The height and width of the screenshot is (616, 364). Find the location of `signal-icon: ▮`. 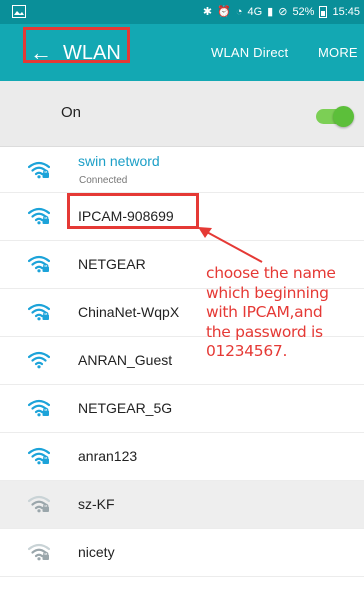

signal-icon: ▮ is located at coordinates (270, 12).